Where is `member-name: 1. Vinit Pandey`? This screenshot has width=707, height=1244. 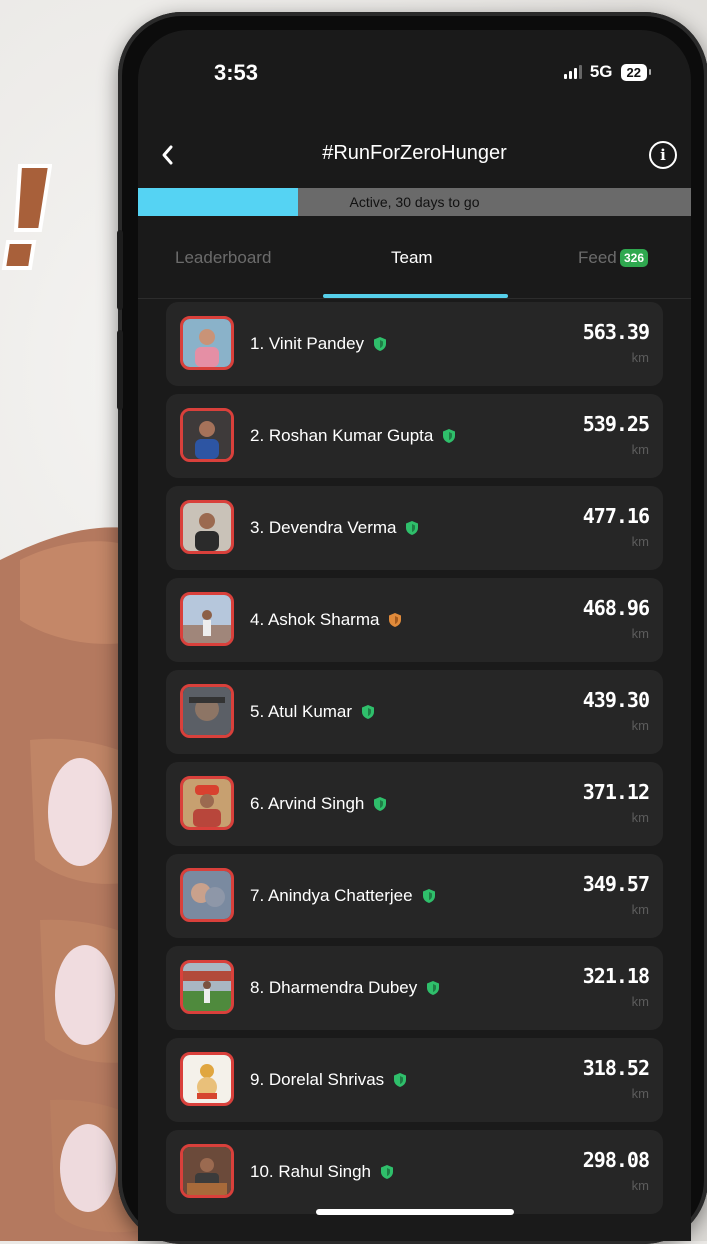
member-name: 1. Vinit Pandey is located at coordinates (318, 344).